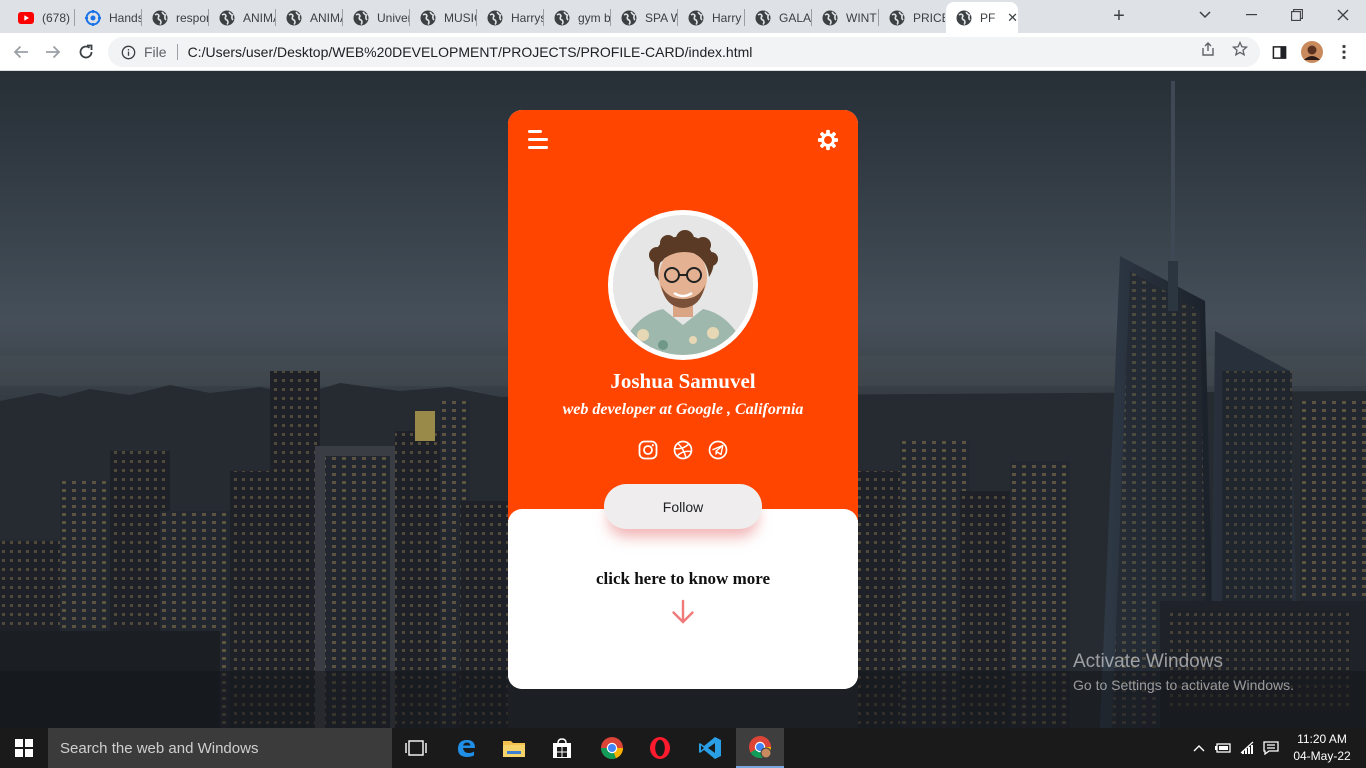 The height and width of the screenshot is (768, 1366). I want to click on tab-title: gym b, so click(594, 17).